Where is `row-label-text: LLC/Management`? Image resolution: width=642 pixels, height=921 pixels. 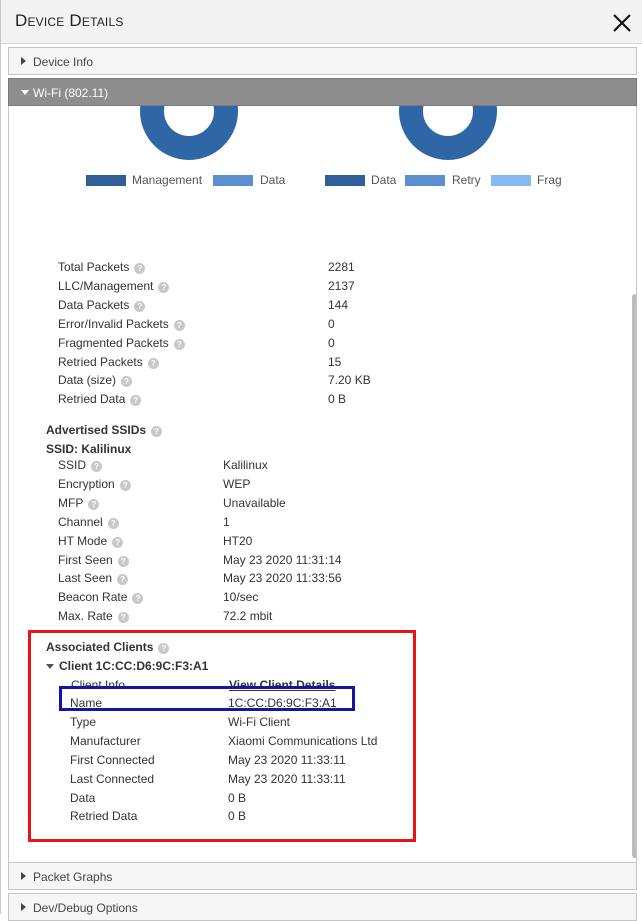
row-label-text: LLC/Management is located at coordinates (106, 285).